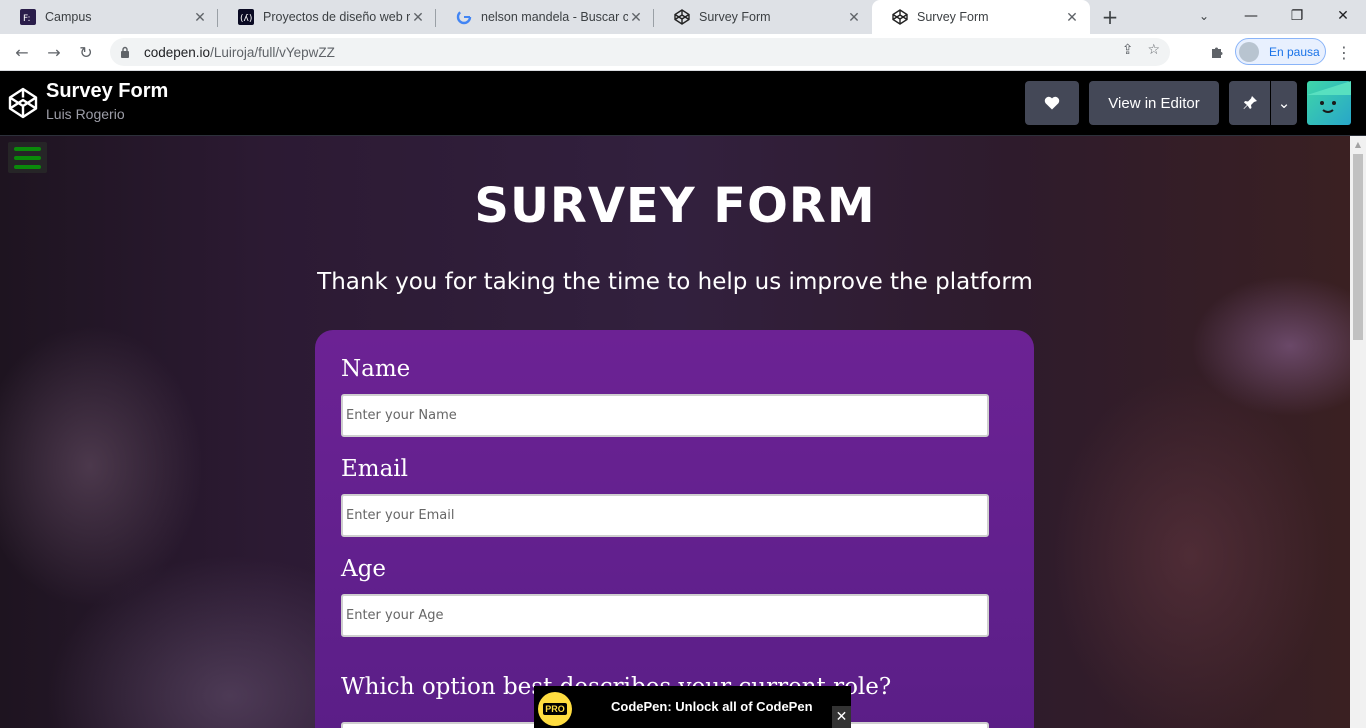  What do you see at coordinates (177, 52) in the screenshot?
I see `url-host: codepen.io` at bounding box center [177, 52].